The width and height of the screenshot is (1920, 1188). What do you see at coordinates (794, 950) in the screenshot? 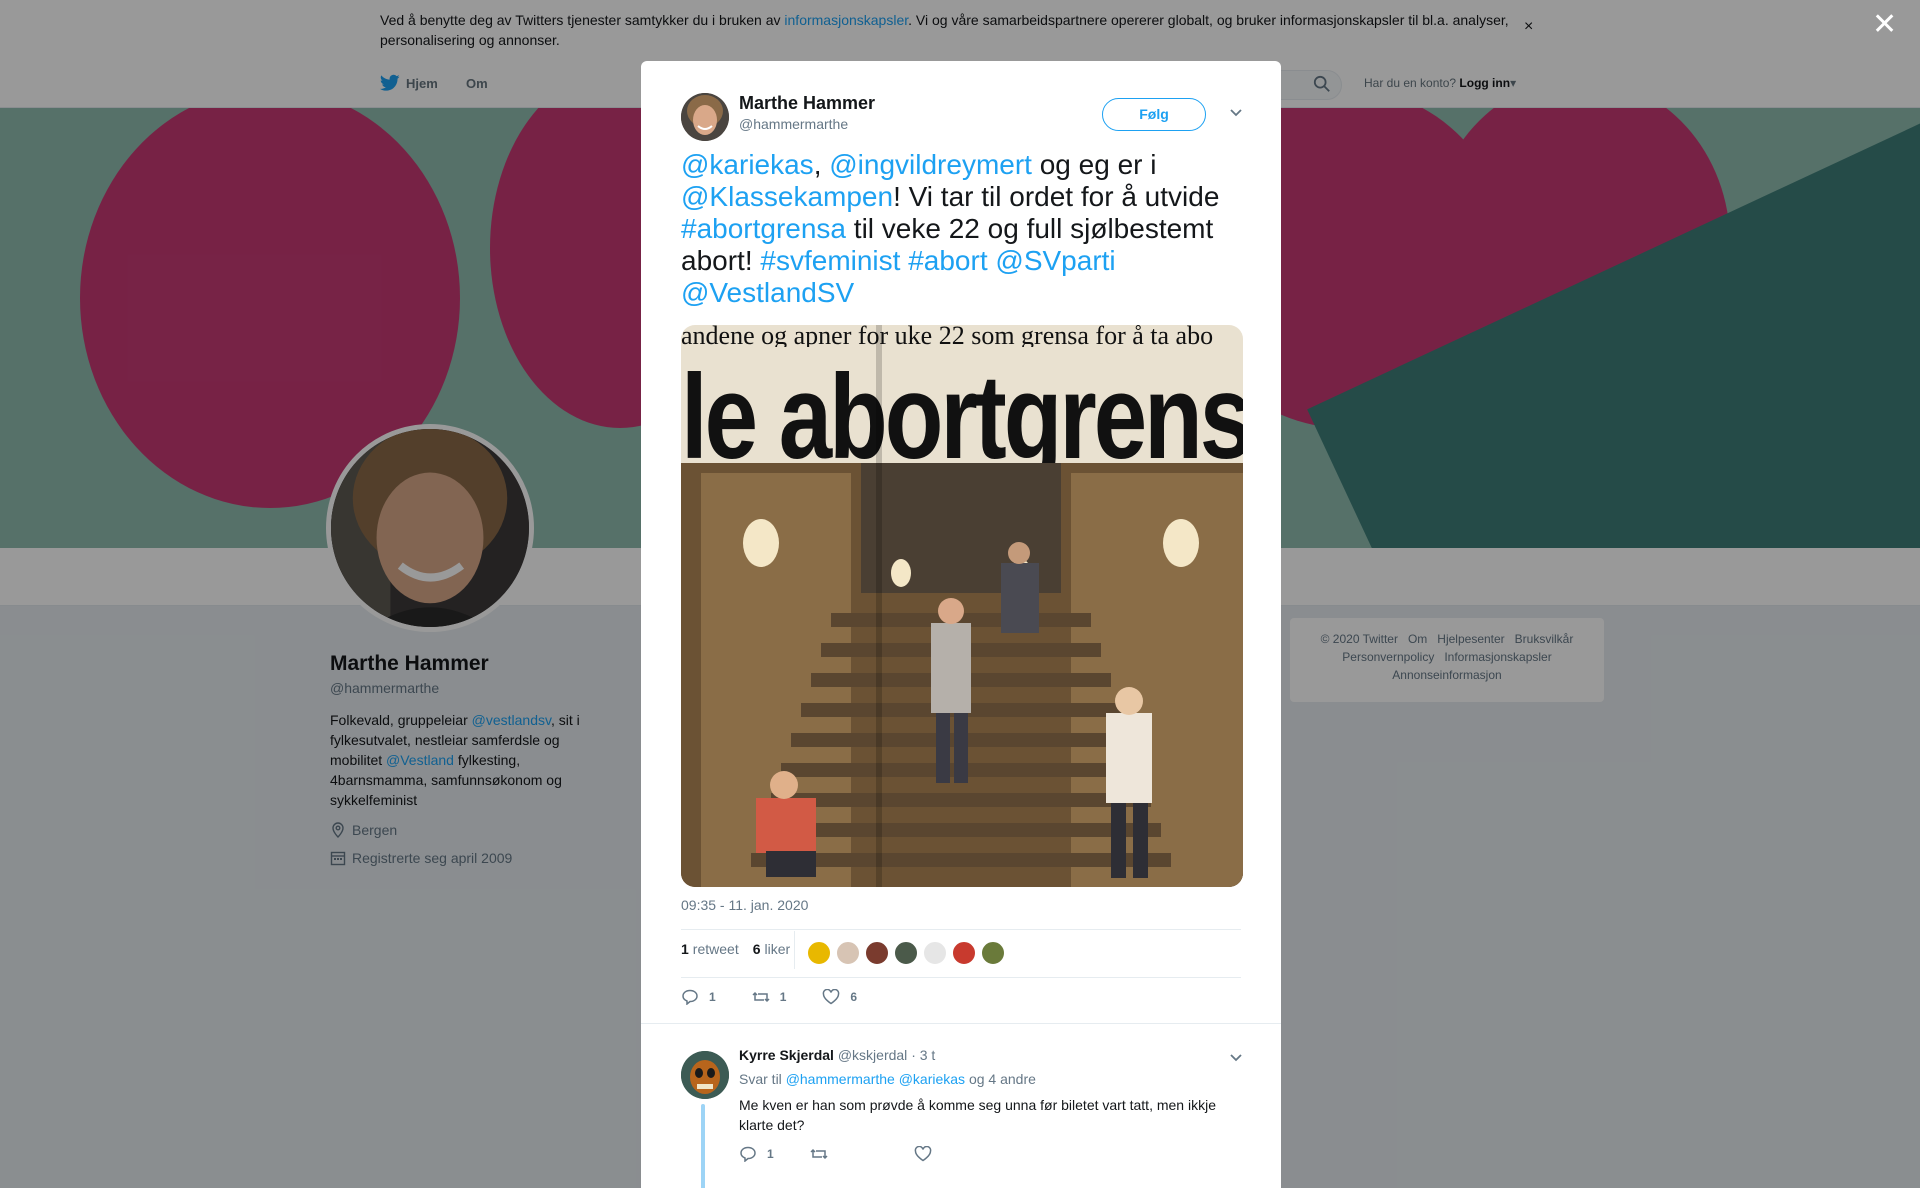
I see `stats-separator` at bounding box center [794, 950].